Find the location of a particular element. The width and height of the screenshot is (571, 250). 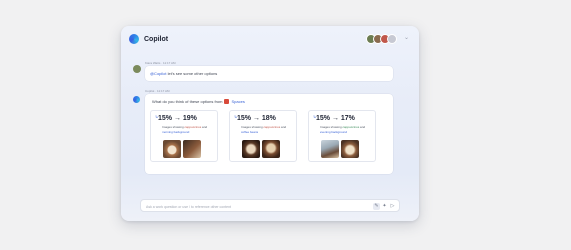

option-rate: 15% → 17% is located at coordinates (335, 118).